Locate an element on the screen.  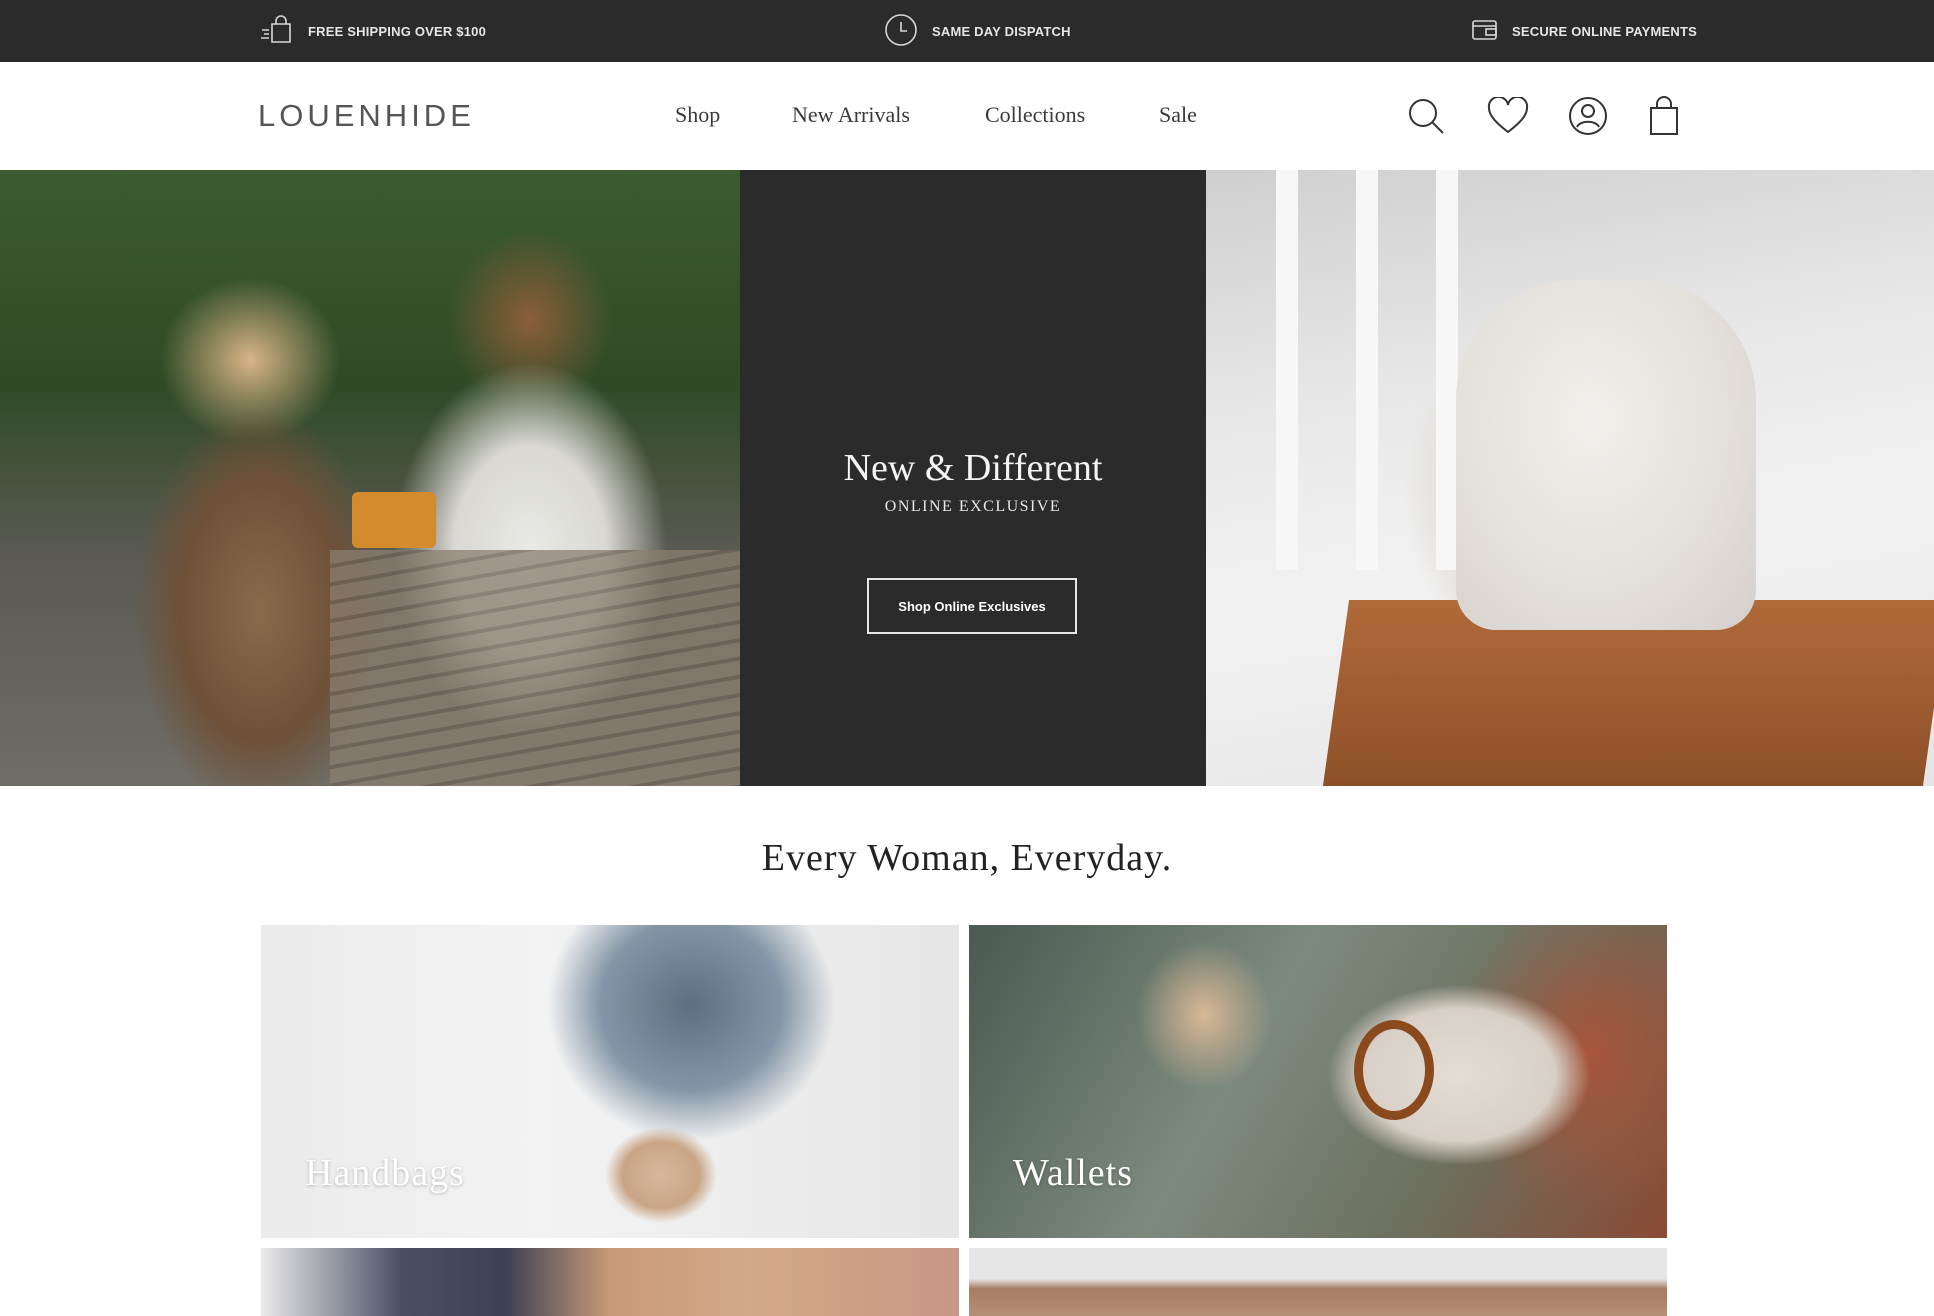
shopping-bag-icon is located at coordinates (1664, 116).